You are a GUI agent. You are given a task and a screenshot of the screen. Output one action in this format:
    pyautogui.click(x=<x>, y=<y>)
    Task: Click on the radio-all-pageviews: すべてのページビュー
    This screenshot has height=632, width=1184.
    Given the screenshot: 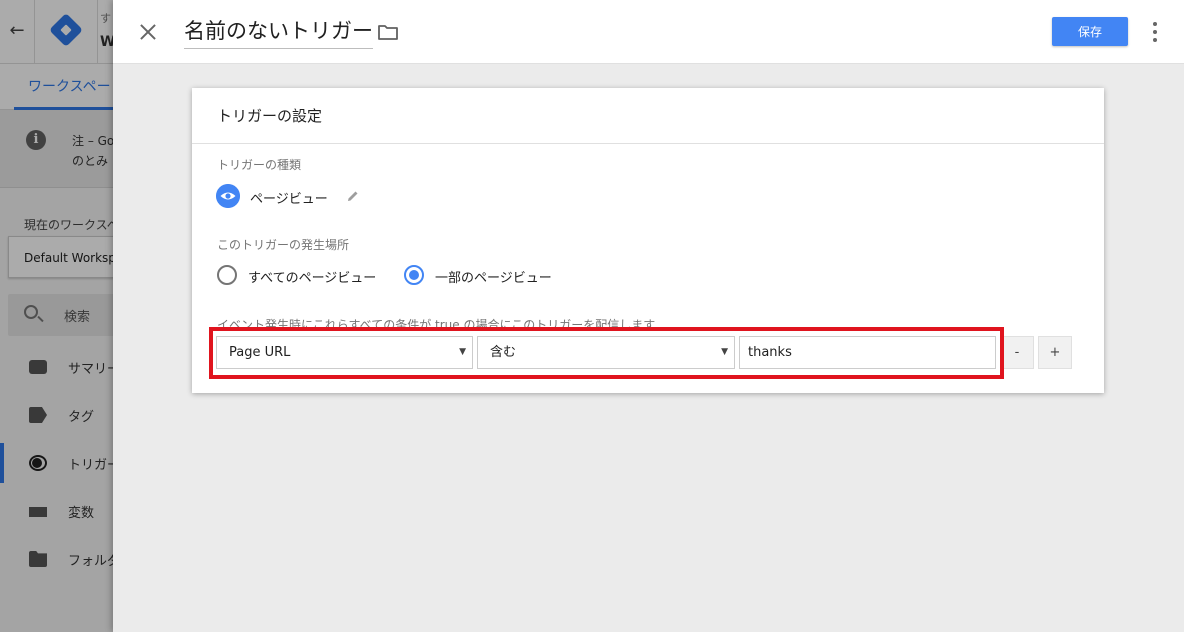 What is the action you would take?
    pyautogui.click(x=302, y=275)
    